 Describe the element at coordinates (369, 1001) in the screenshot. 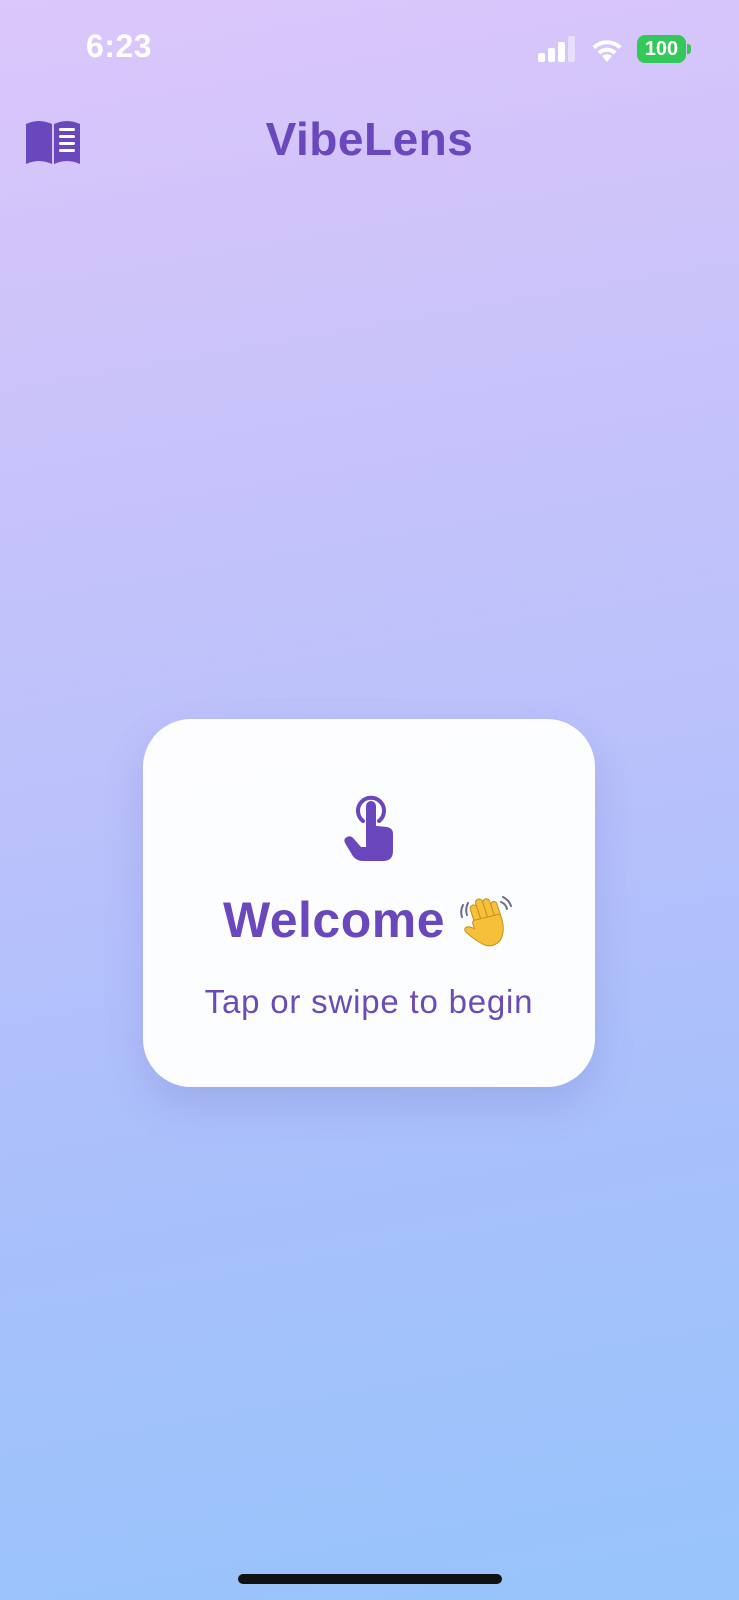

I see `welcome-subtitle: Tap or swipe to begin` at that location.